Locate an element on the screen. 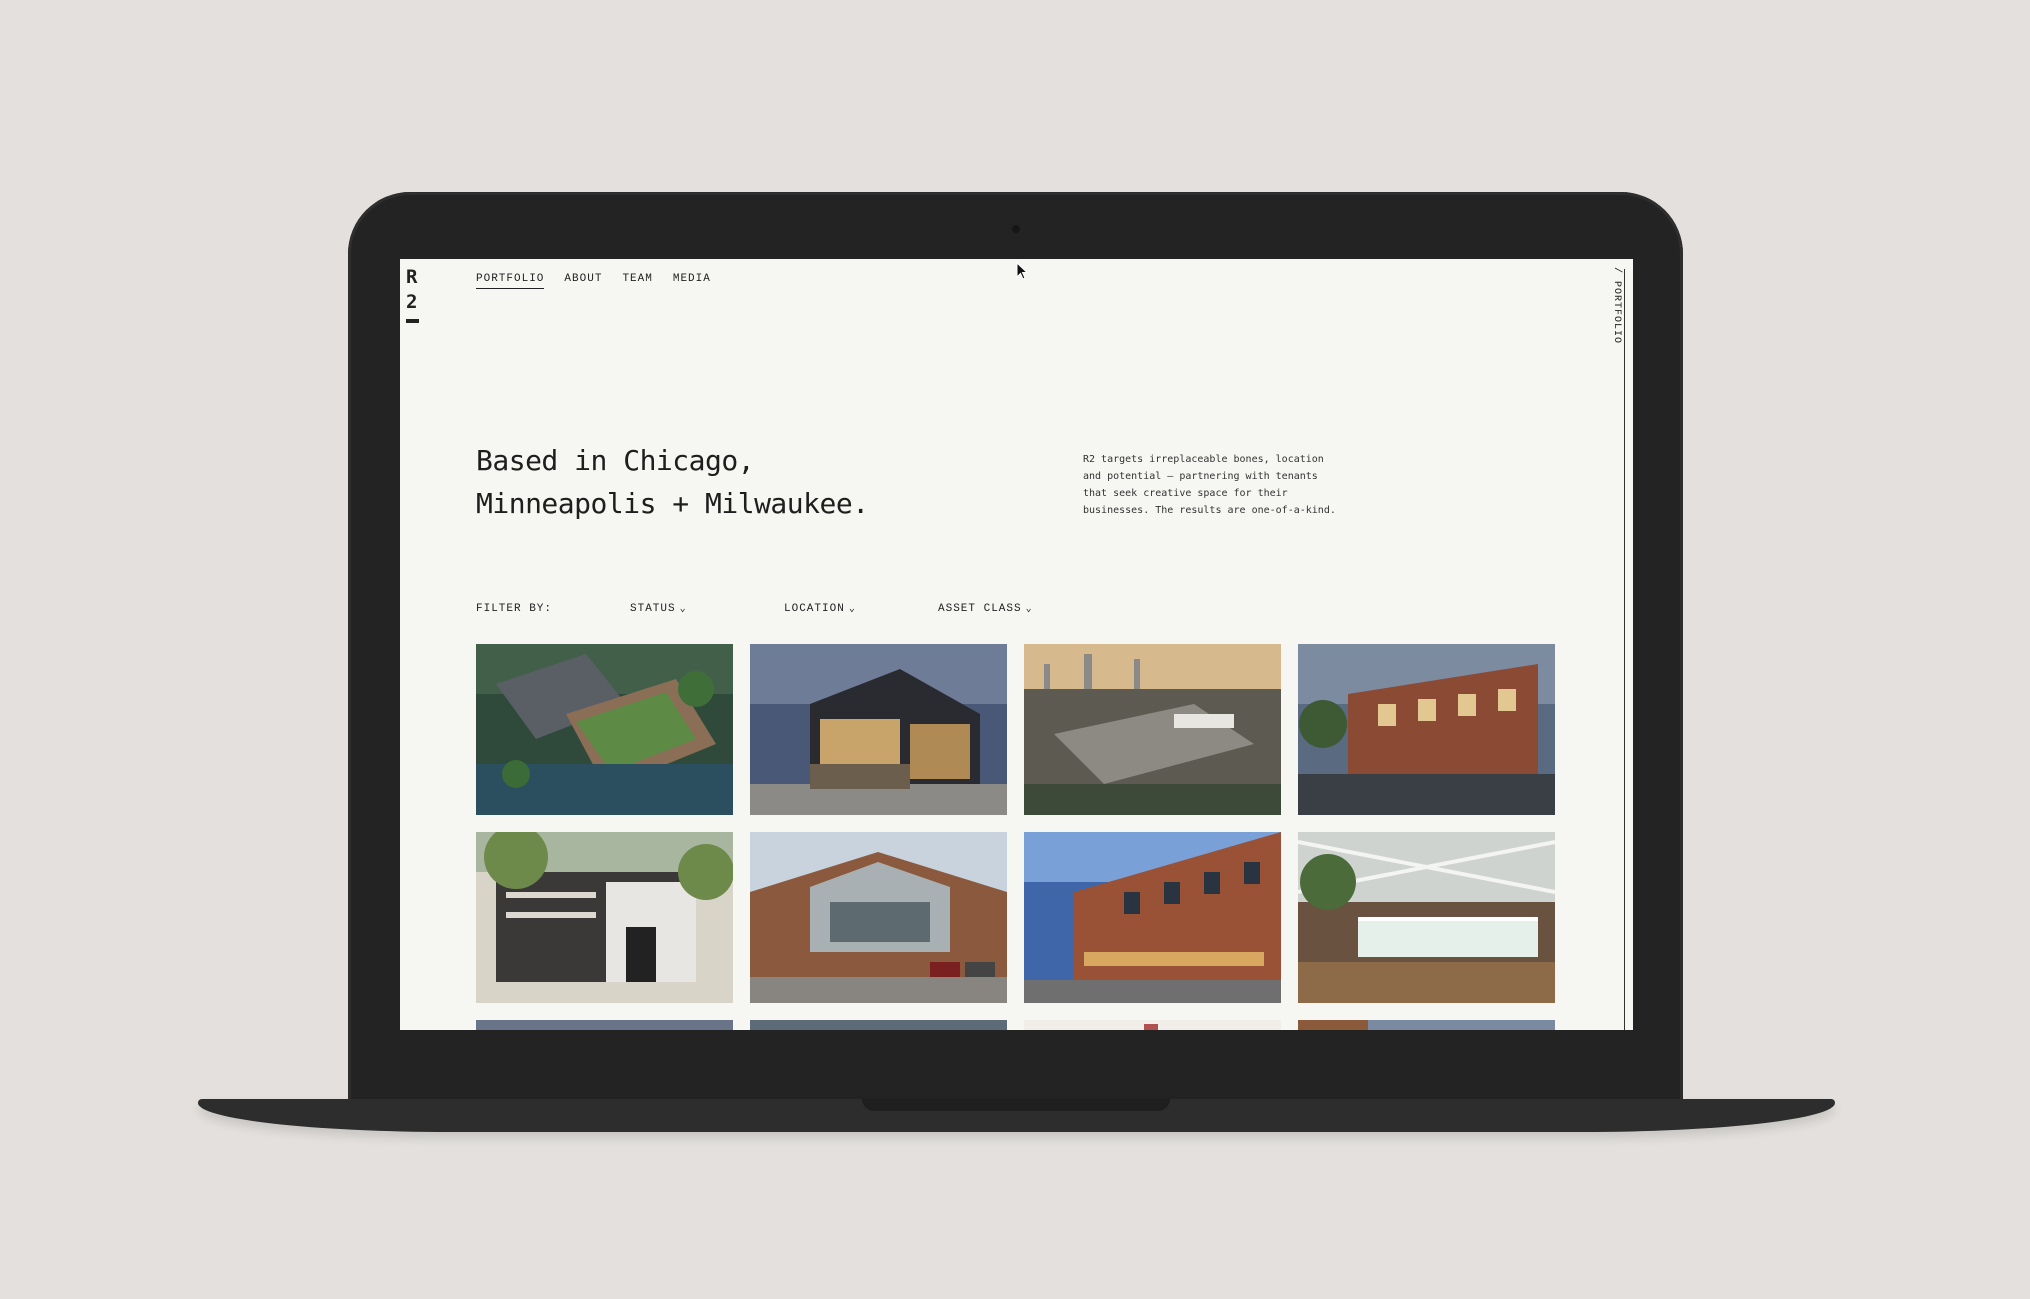  location-filter: LOCATION ⌄ is located at coordinates (820, 609).